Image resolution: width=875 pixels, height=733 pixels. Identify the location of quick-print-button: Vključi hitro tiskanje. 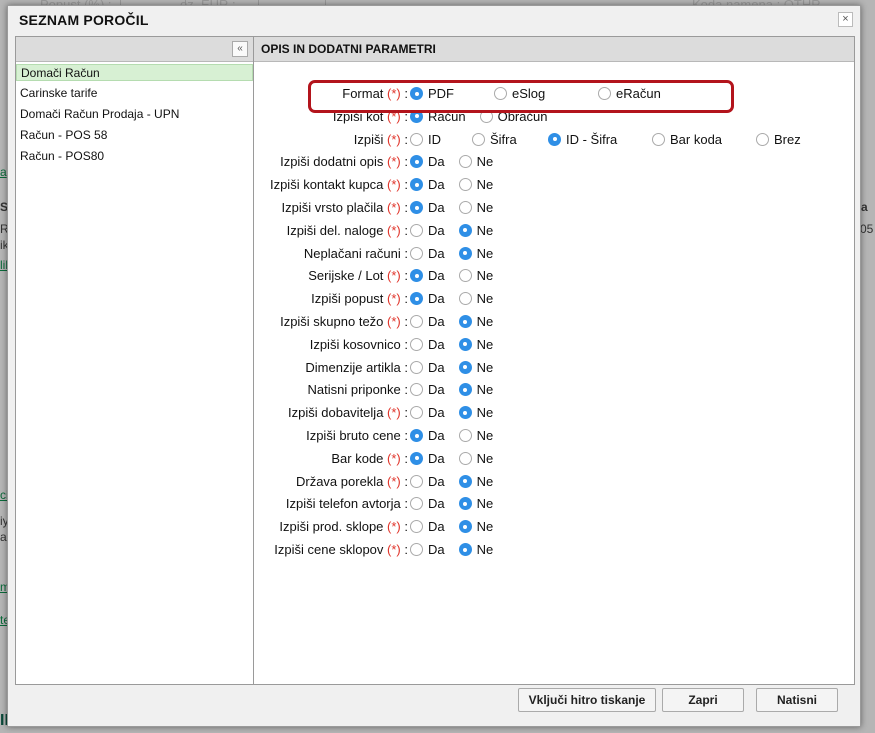
(587, 700).